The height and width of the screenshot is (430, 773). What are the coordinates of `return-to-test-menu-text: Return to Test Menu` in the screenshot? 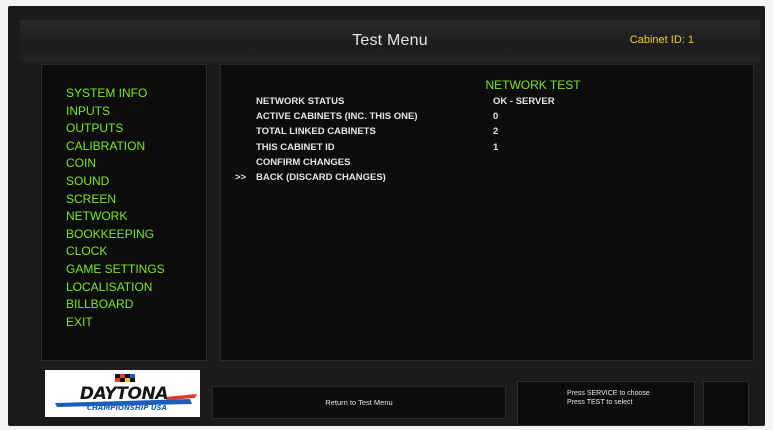 It's located at (359, 402).